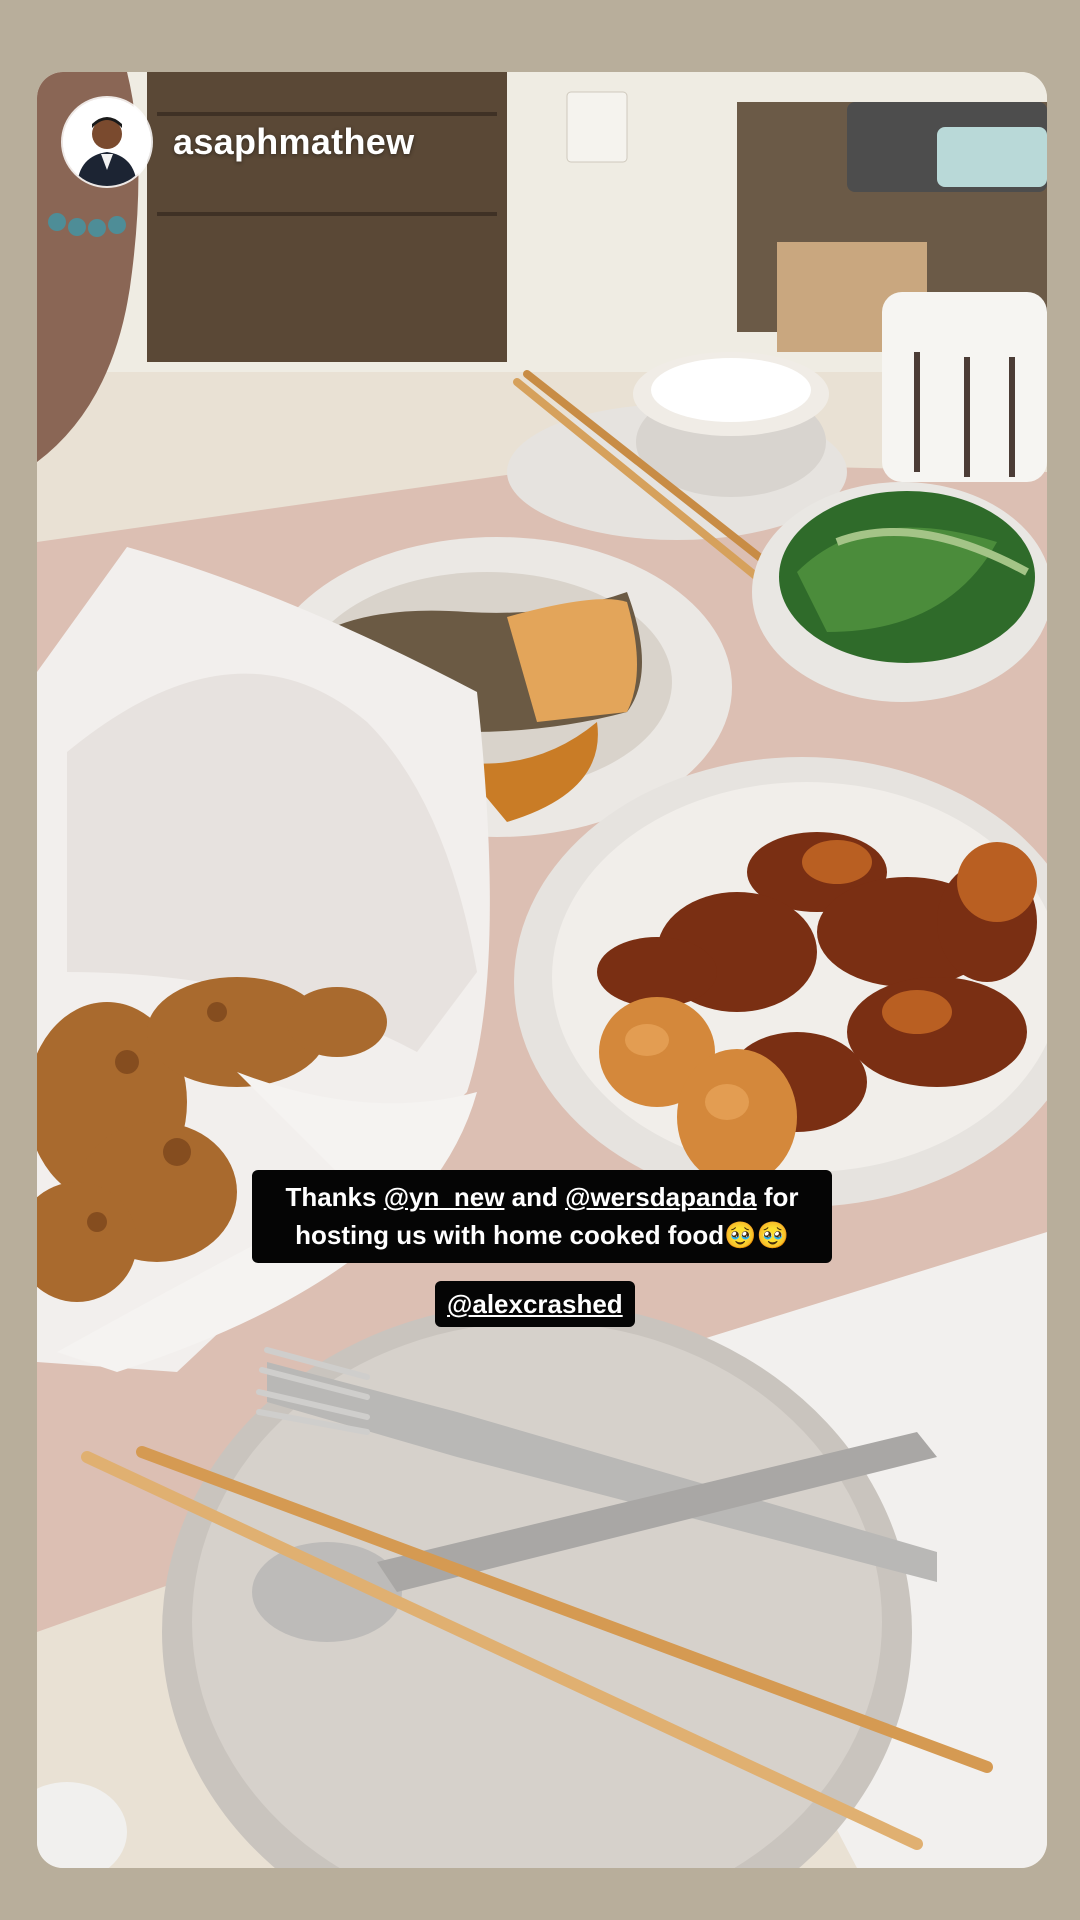  Describe the element at coordinates (293, 142) in the screenshot. I see `username: asaphmathew` at that location.